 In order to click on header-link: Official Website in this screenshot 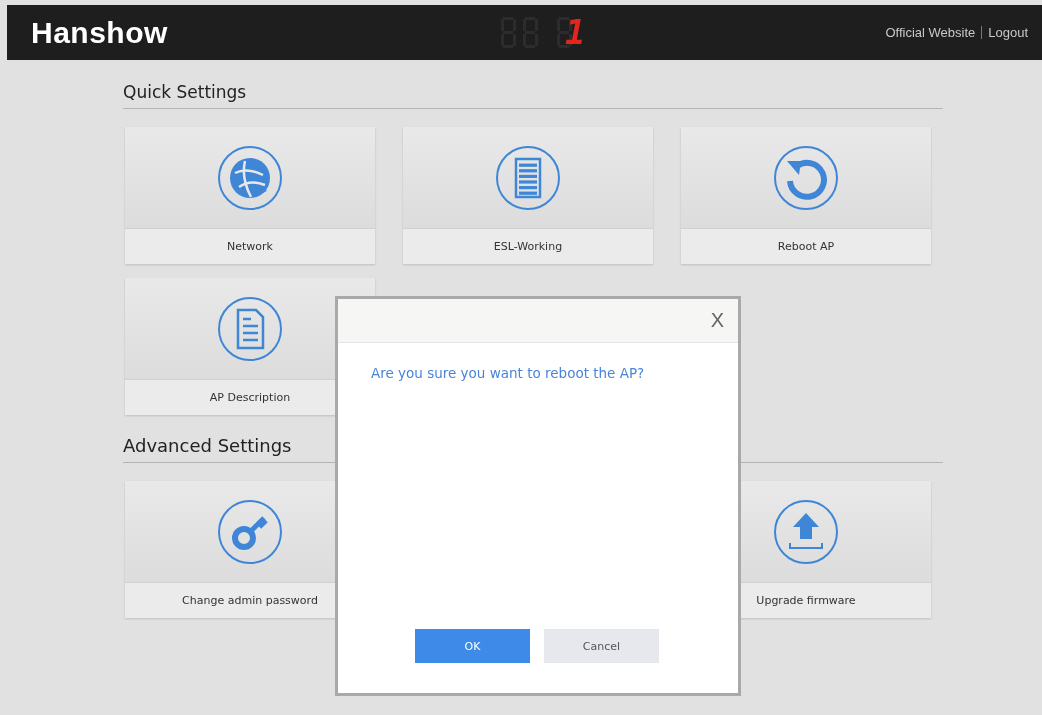, I will do `click(930, 32)`.